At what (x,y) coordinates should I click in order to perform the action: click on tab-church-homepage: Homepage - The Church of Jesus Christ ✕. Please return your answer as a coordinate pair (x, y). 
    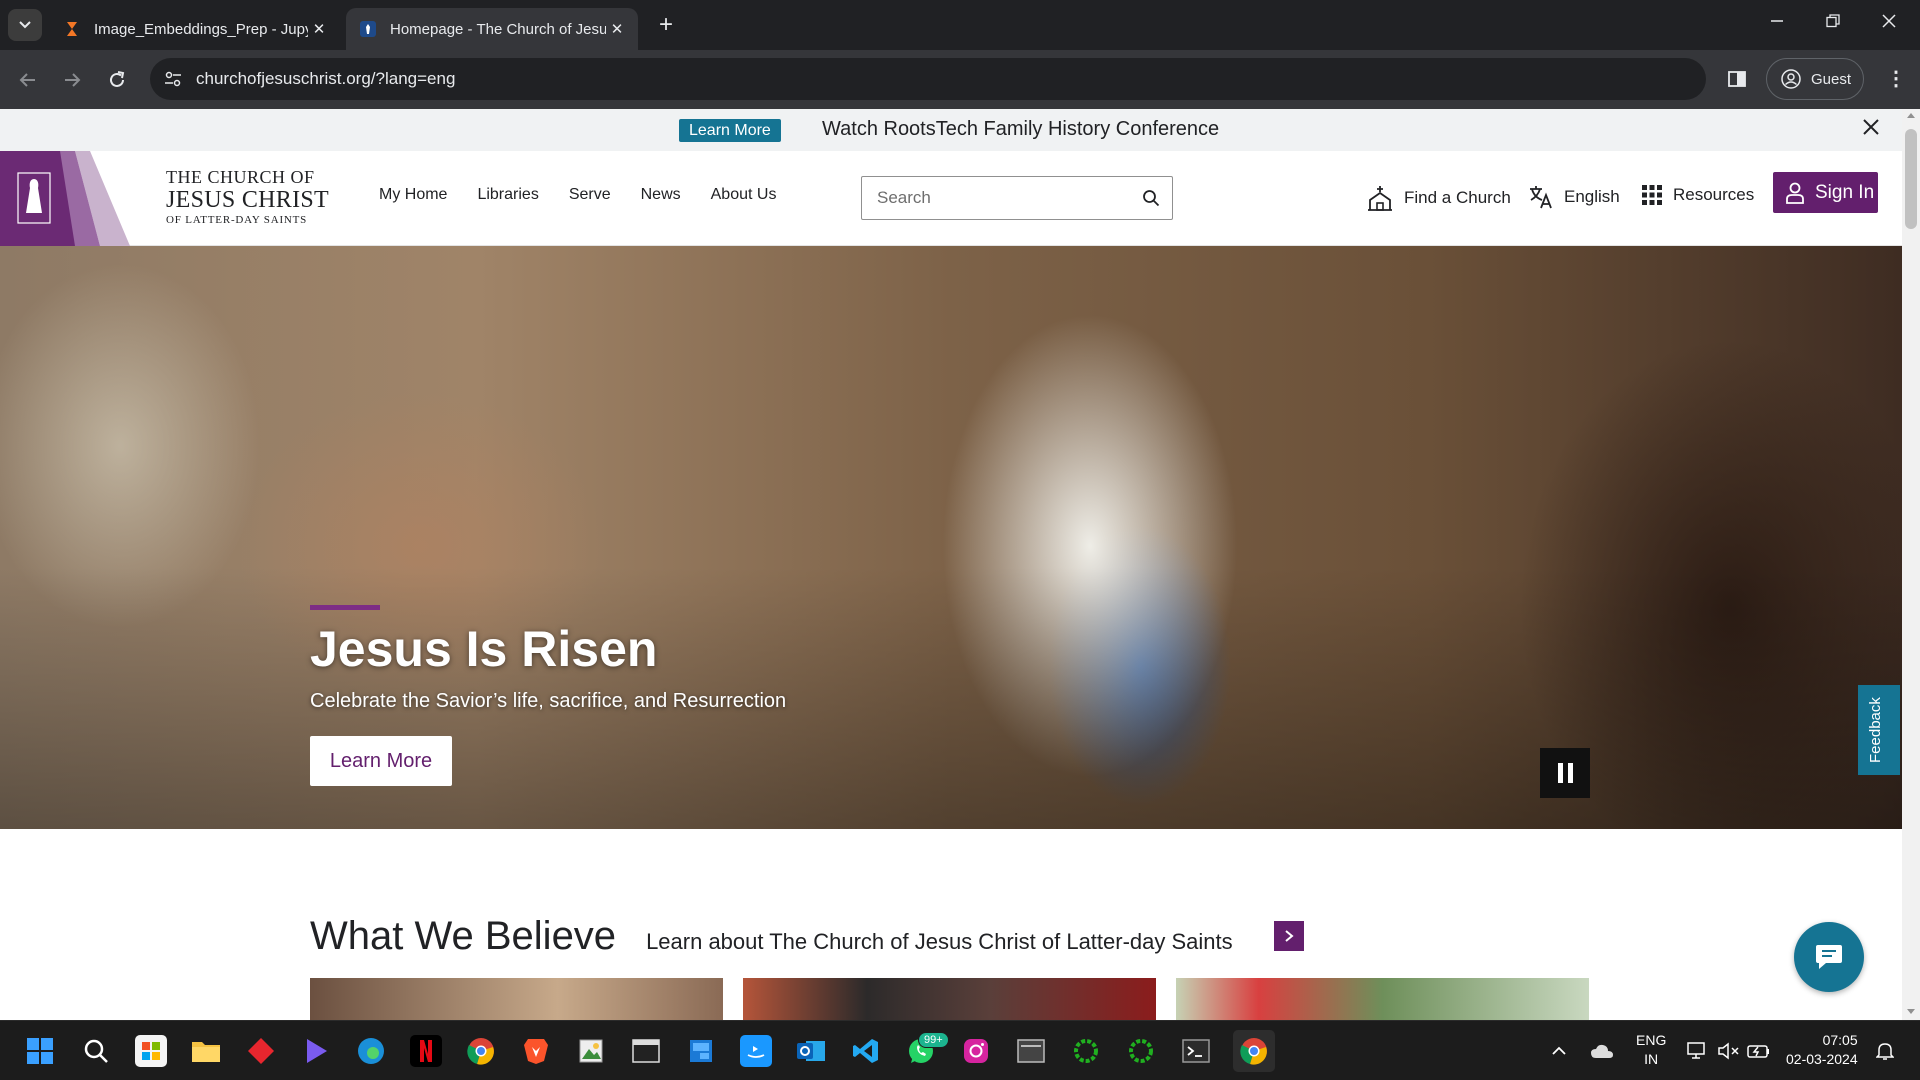
    Looking at the image, I should click on (492, 29).